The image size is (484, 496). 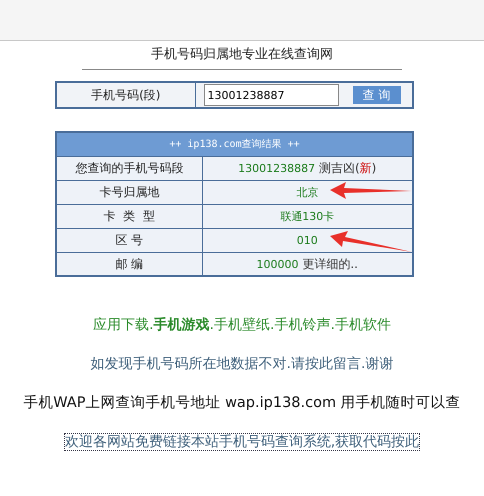 What do you see at coordinates (234, 144) in the screenshot?
I see `result-header: ++ ip138.com查询结果 ++` at bounding box center [234, 144].